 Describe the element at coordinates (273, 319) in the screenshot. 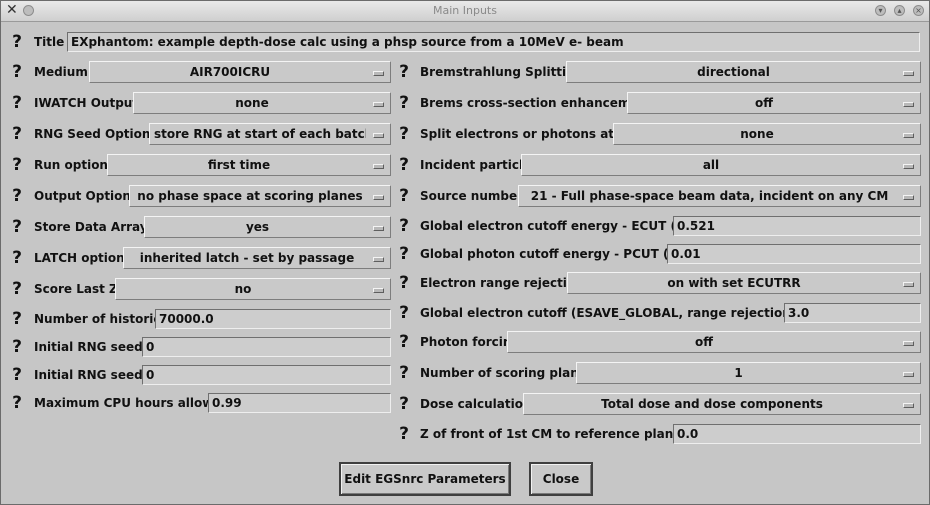

I see `num-histories-field: 70000.0` at that location.